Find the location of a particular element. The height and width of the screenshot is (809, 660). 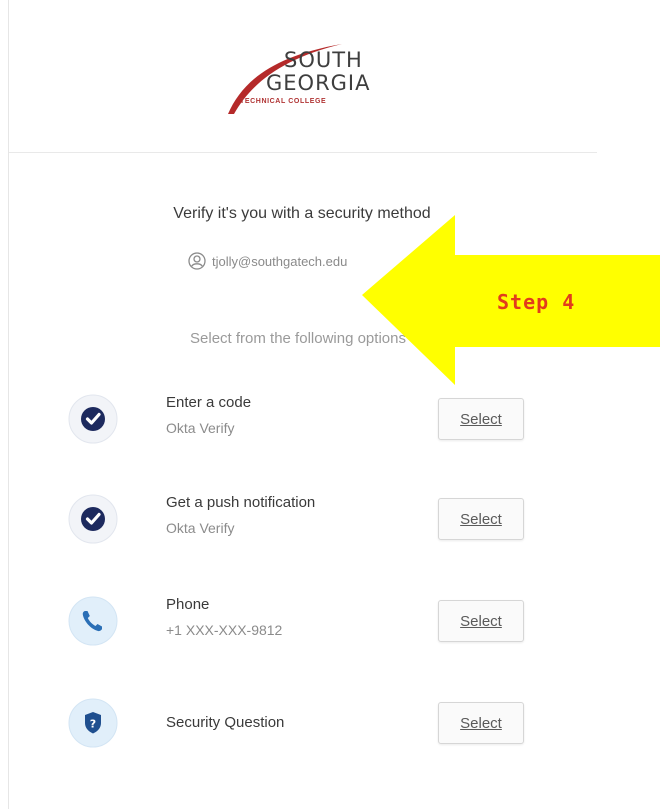

college-logo: SOUTH GEORGIA TECHNICAL COLLEGE is located at coordinates (307, 82).